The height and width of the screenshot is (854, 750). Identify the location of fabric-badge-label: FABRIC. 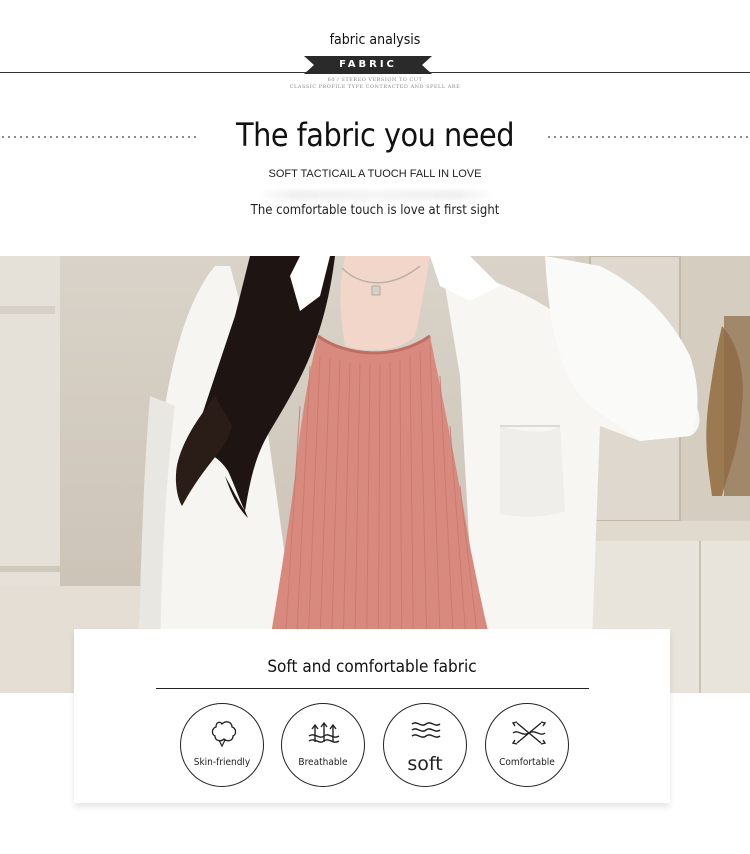
(368, 64).